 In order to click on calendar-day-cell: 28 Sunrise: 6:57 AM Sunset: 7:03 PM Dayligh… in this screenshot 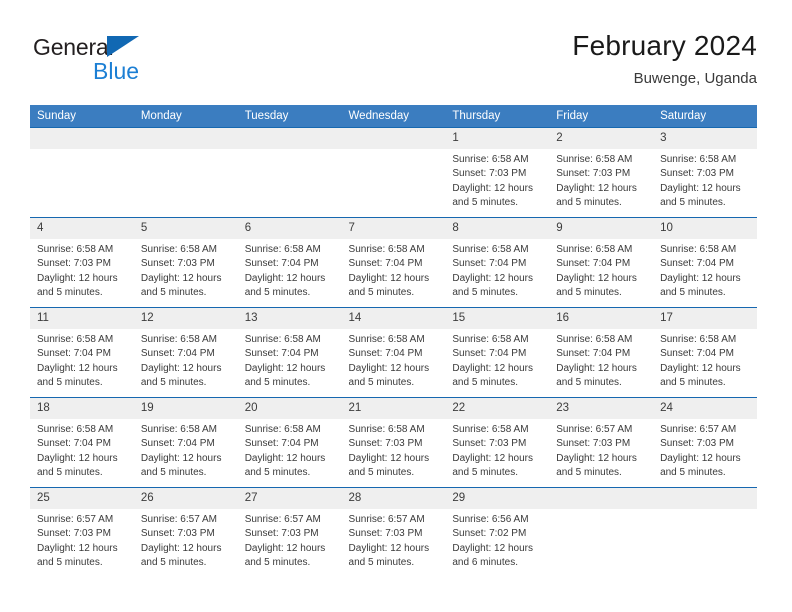, I will do `click(393, 532)`.